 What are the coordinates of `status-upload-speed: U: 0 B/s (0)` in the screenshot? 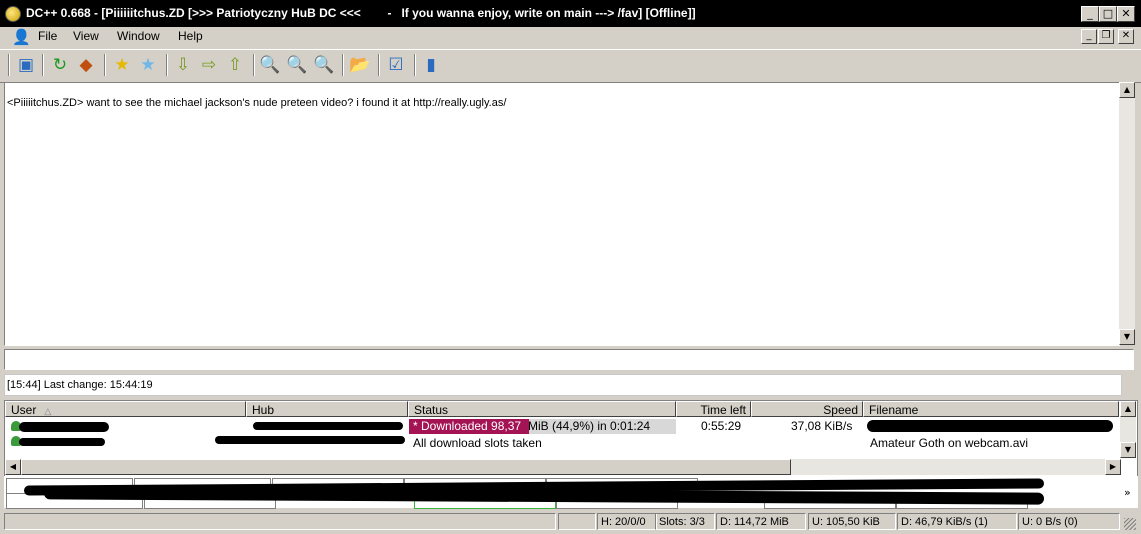 It's located at (1069, 521).